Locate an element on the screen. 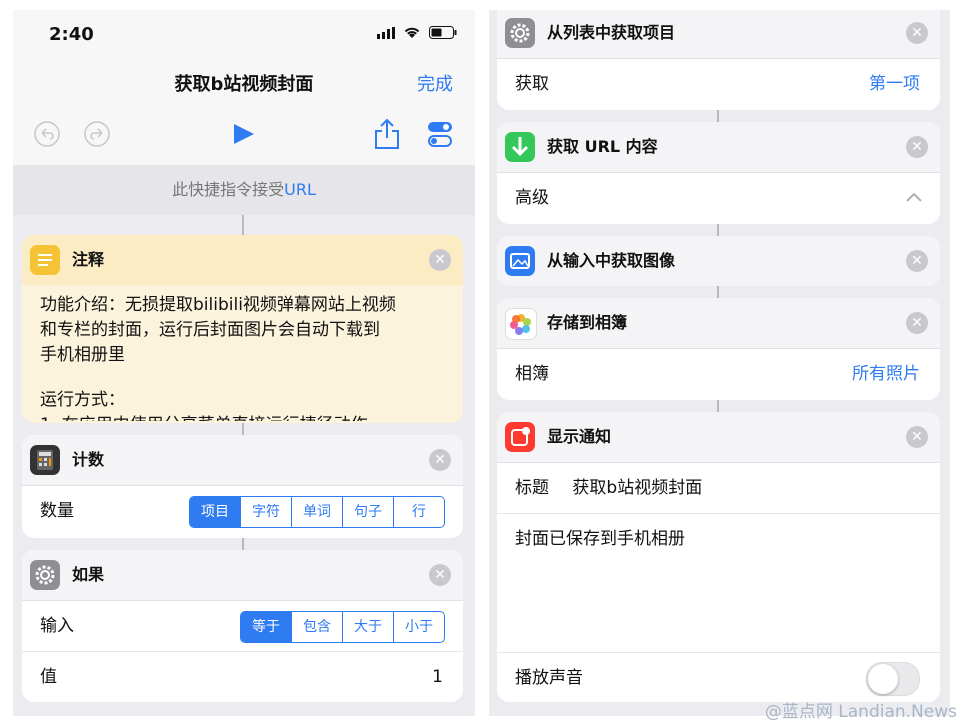 This screenshot has height=724, width=965. note-line: 手机相册里 is located at coordinates (82, 355).